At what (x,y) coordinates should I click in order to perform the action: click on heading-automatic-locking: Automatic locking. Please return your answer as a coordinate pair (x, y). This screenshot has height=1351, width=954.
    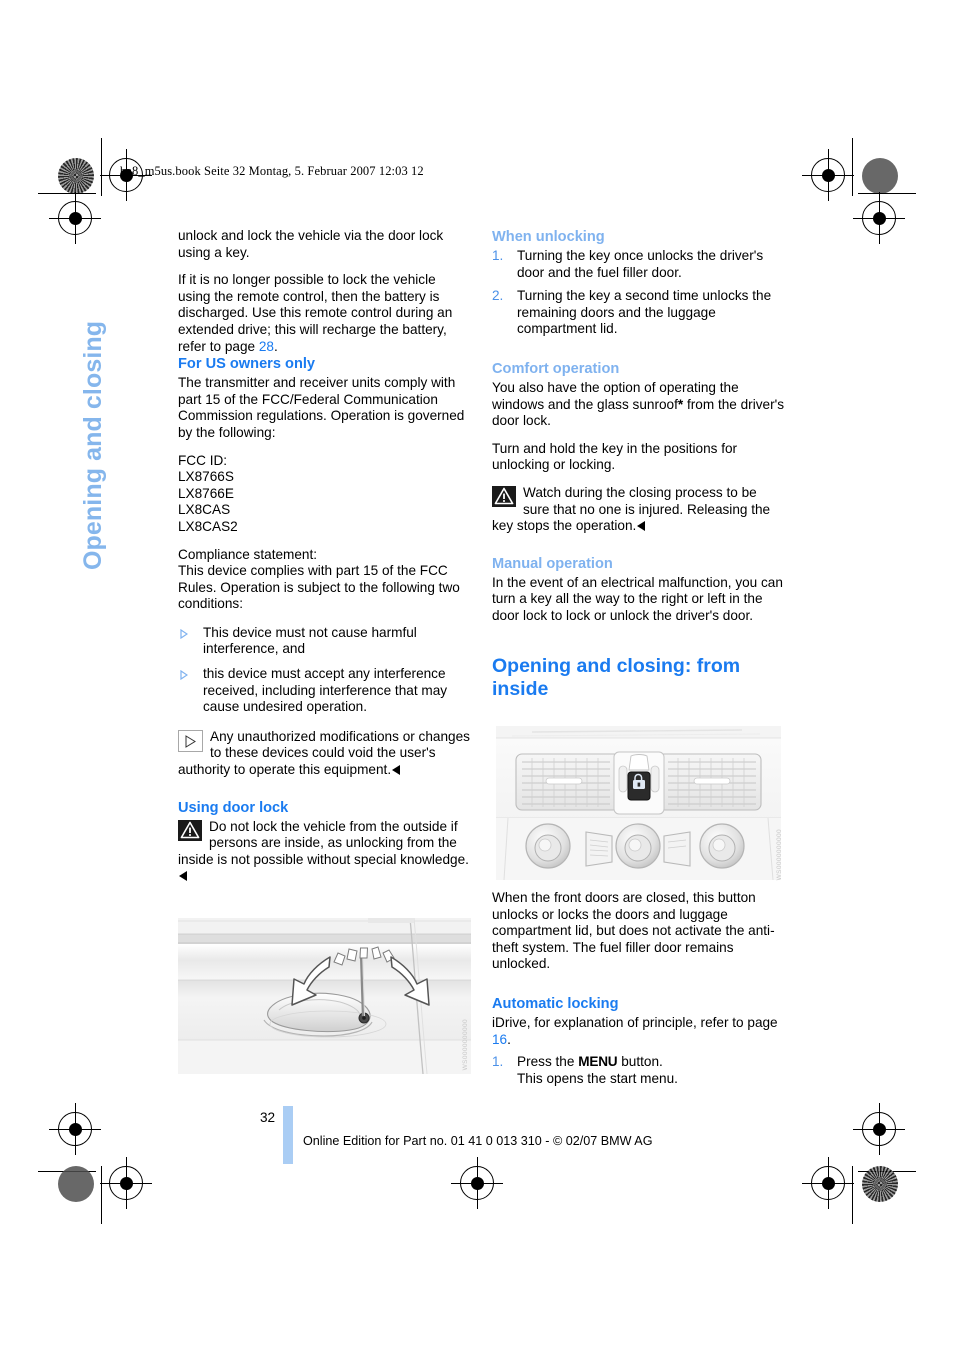
    Looking at the image, I should click on (555, 1003).